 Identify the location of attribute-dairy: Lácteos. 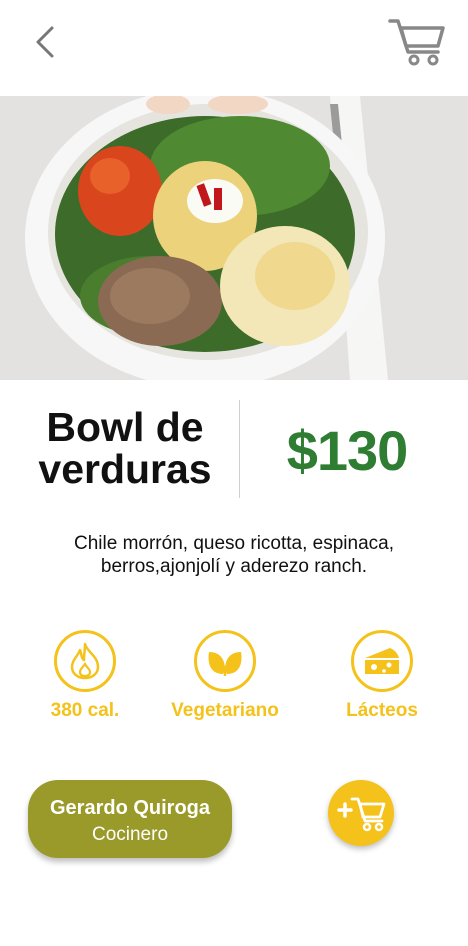
(382, 676).